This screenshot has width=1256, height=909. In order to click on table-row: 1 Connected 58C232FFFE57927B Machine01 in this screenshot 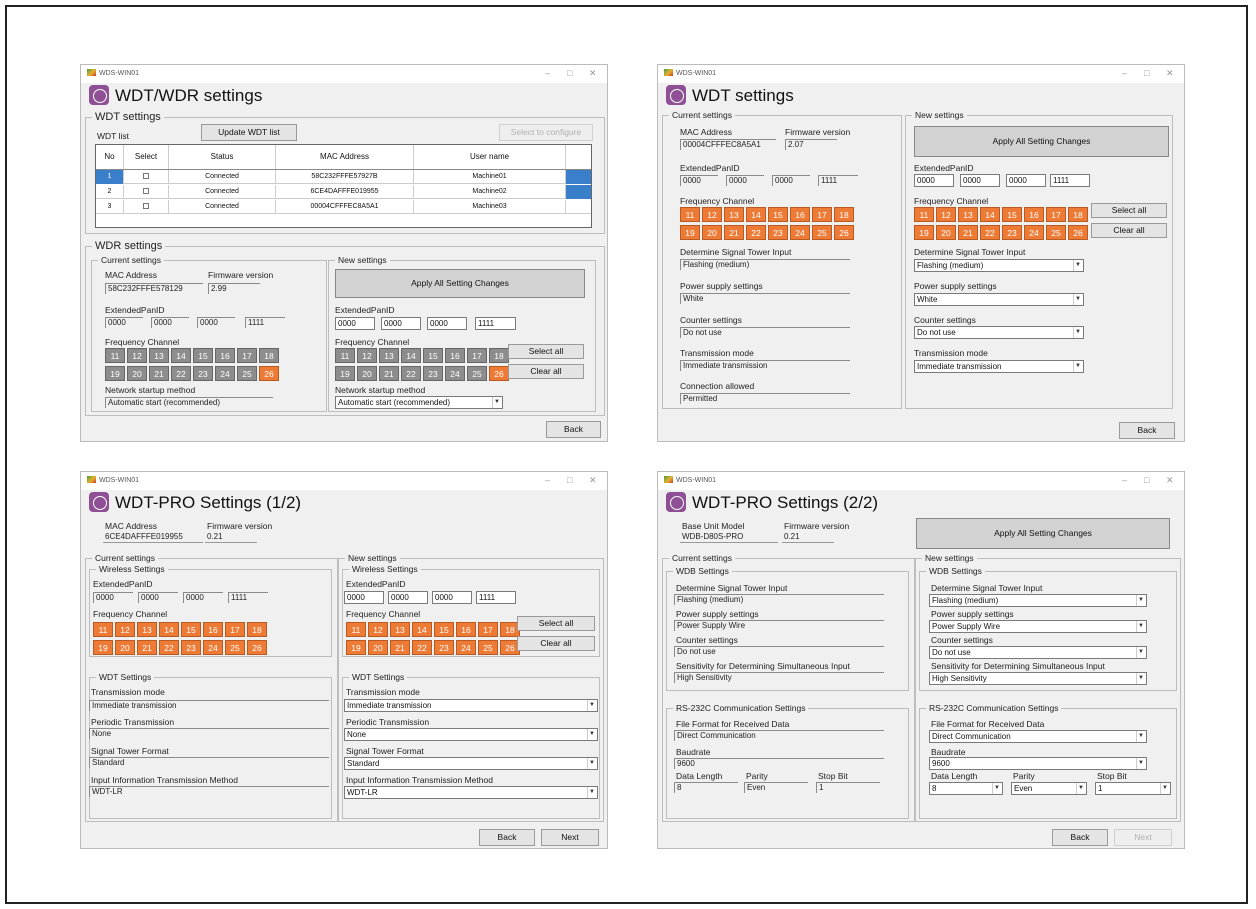, I will do `click(343, 177)`.